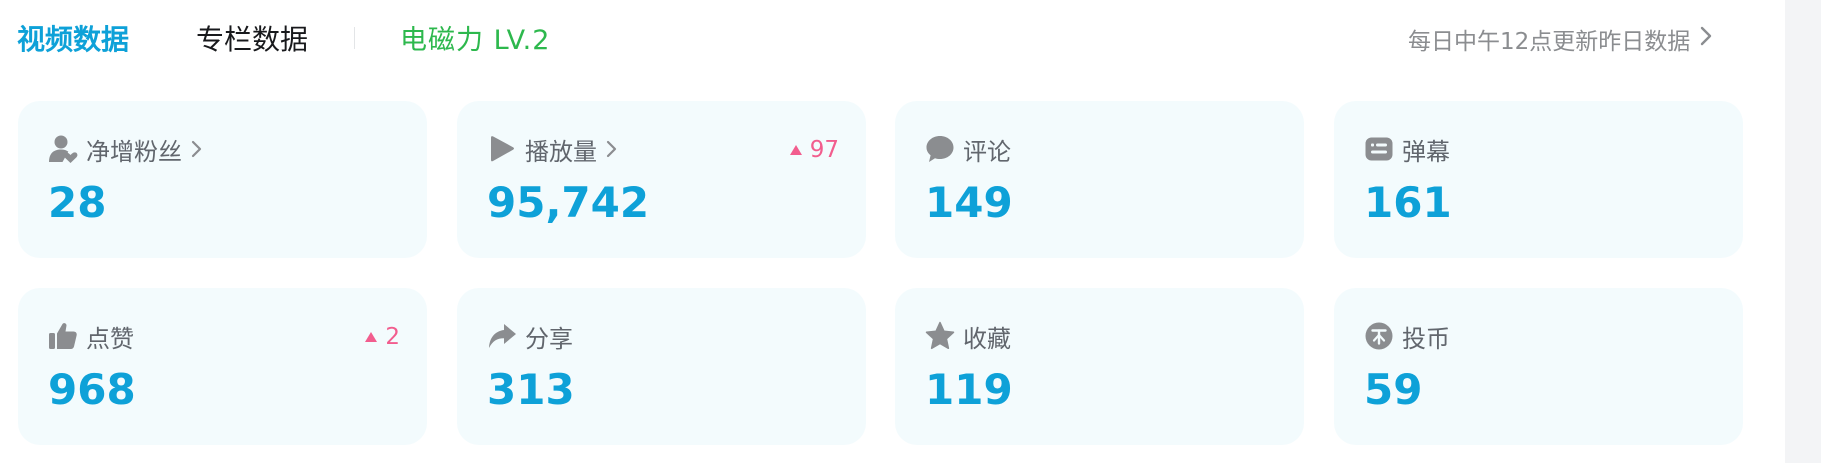  Describe the element at coordinates (1803, 231) in the screenshot. I see `scrollbar-track` at that location.